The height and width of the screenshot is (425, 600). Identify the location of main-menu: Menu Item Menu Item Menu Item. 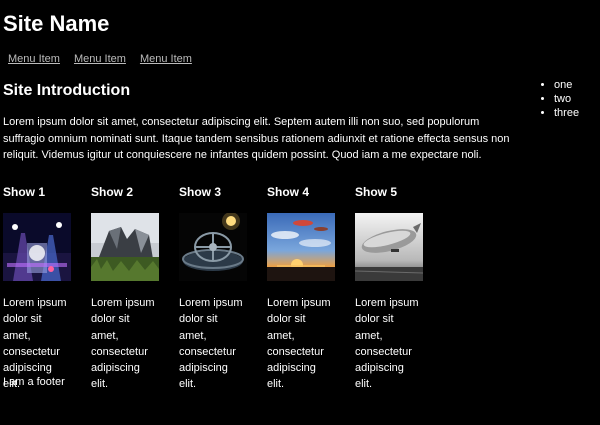
(100, 59).